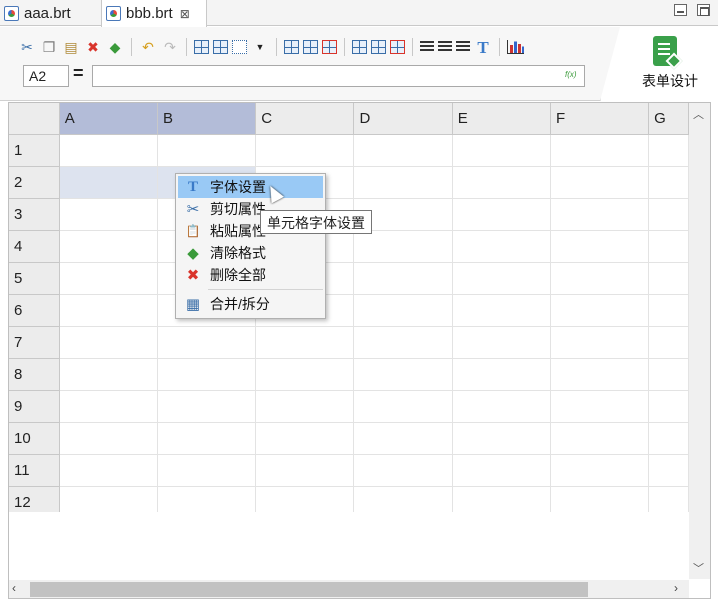 The height and width of the screenshot is (603, 718). What do you see at coordinates (397, 47) in the screenshot?
I see `delete-col-icon` at bounding box center [397, 47].